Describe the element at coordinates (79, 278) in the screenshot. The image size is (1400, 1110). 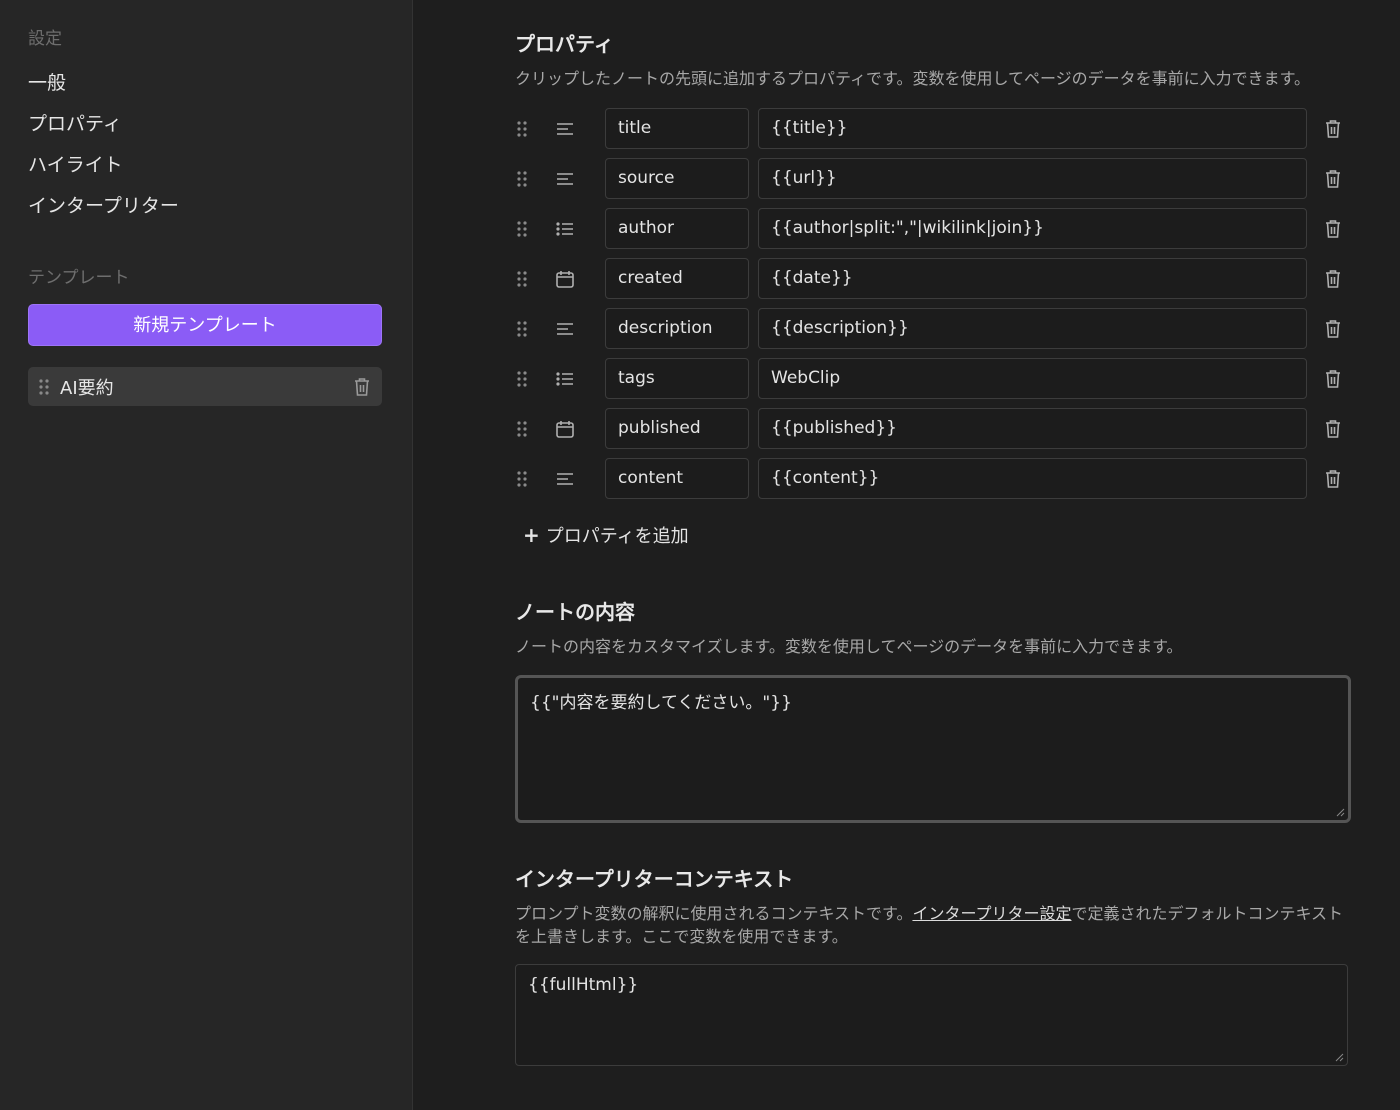
I see `templates-heading: テンプレート` at that location.